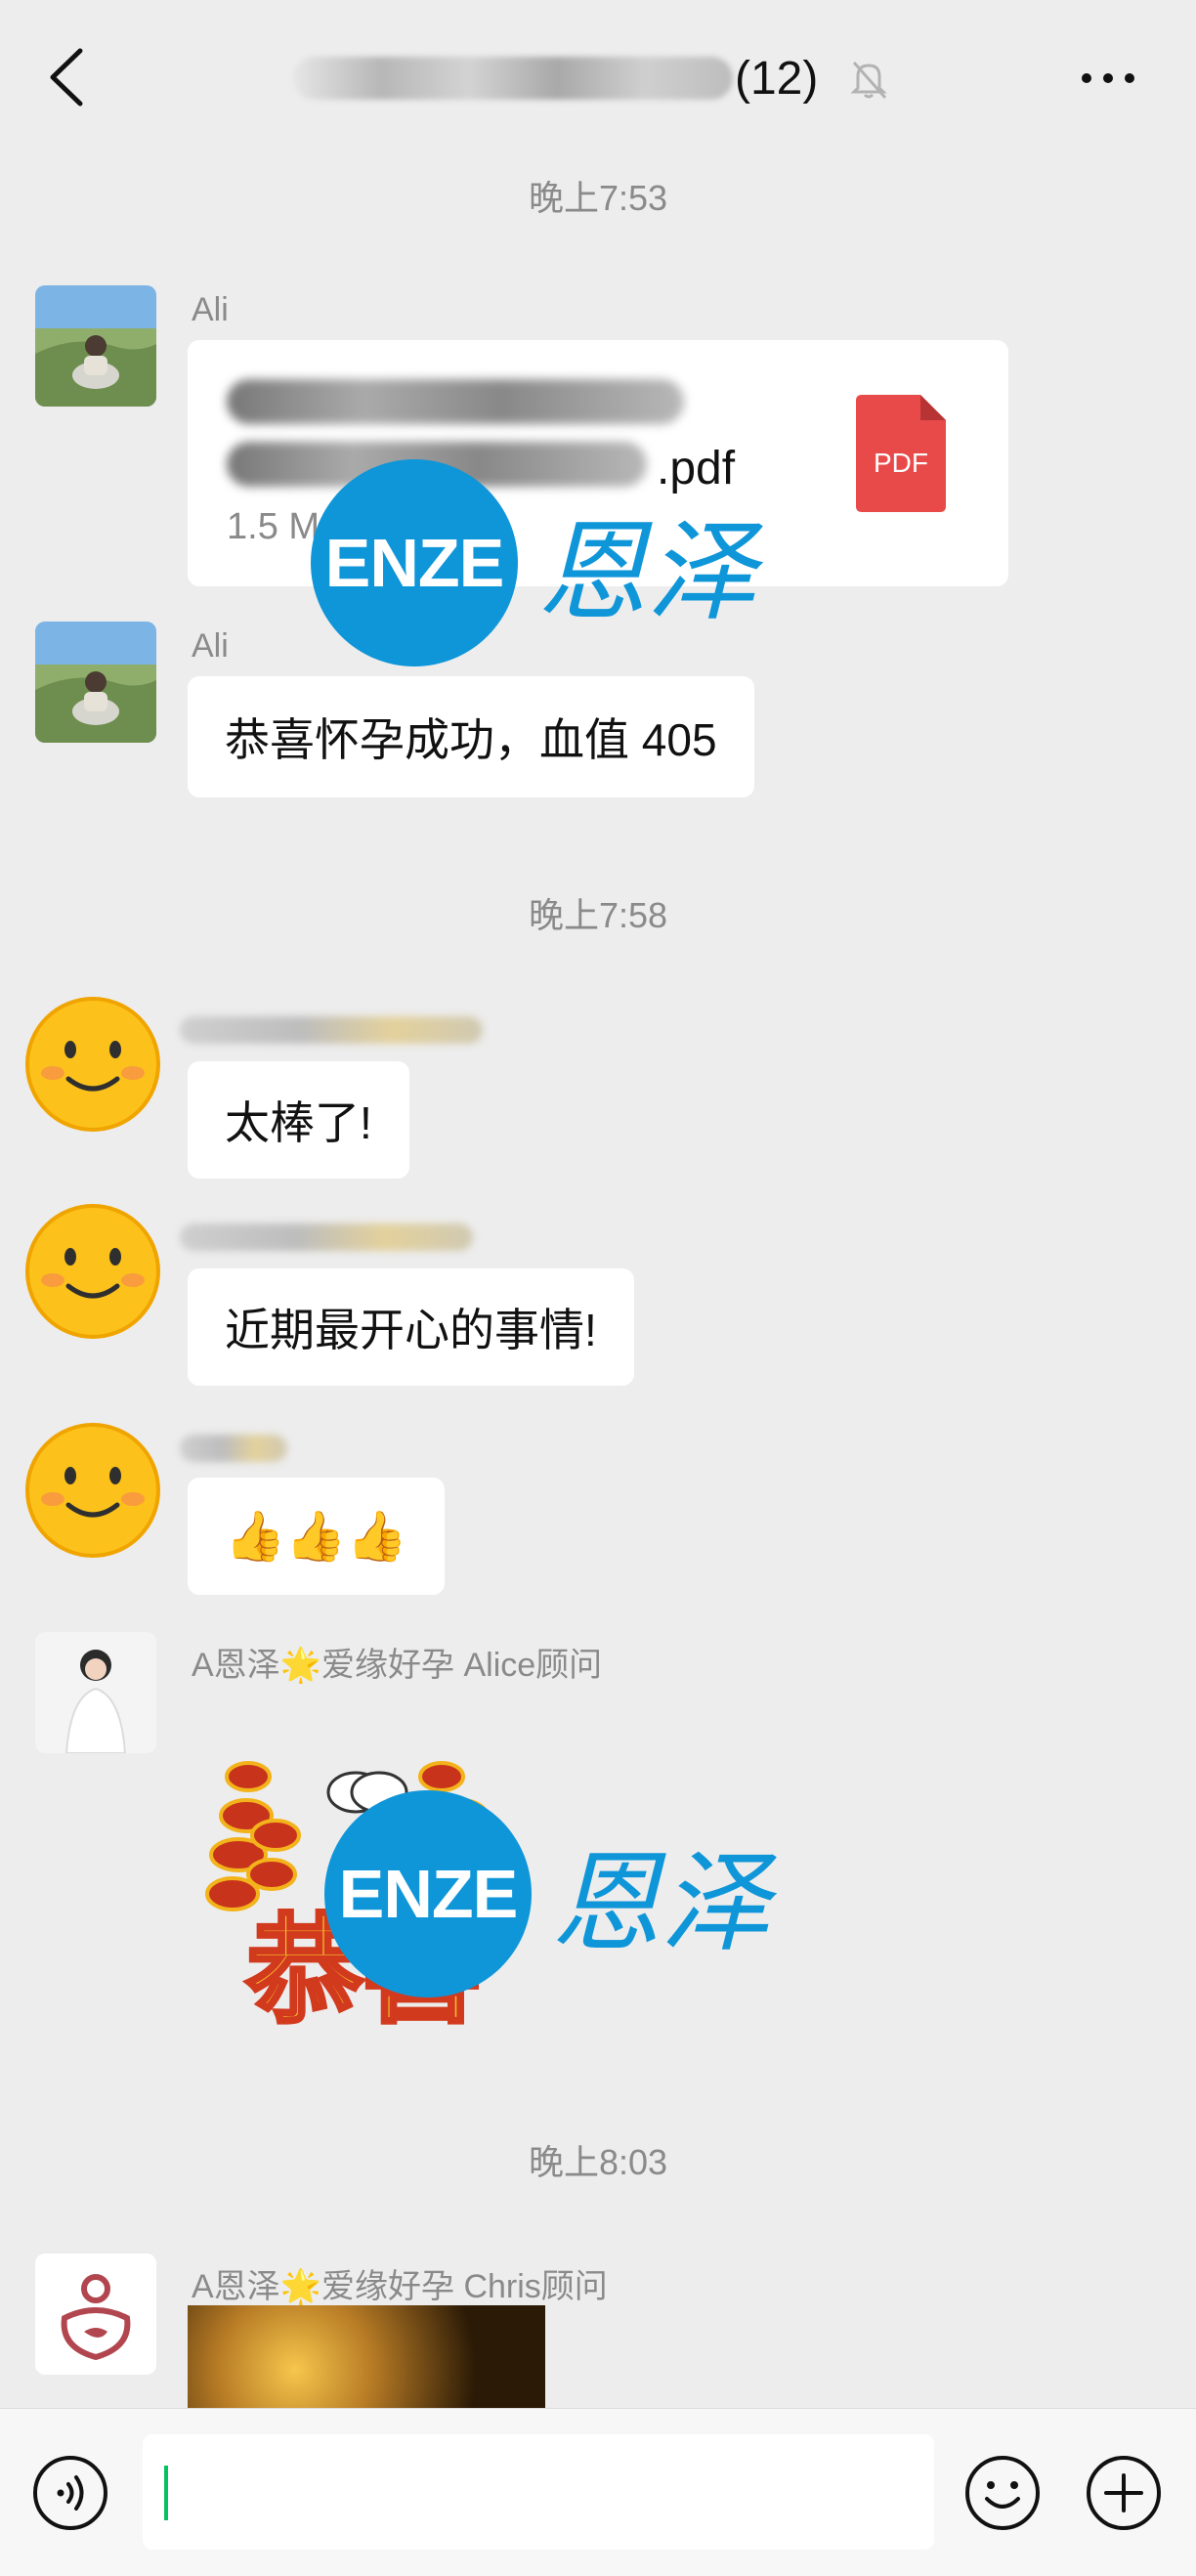 Image resolution: width=1196 pixels, height=2576 pixels. I want to click on sender-name: A恩泽🌟爱缘好孕 Chris顾问, so click(400, 2286).